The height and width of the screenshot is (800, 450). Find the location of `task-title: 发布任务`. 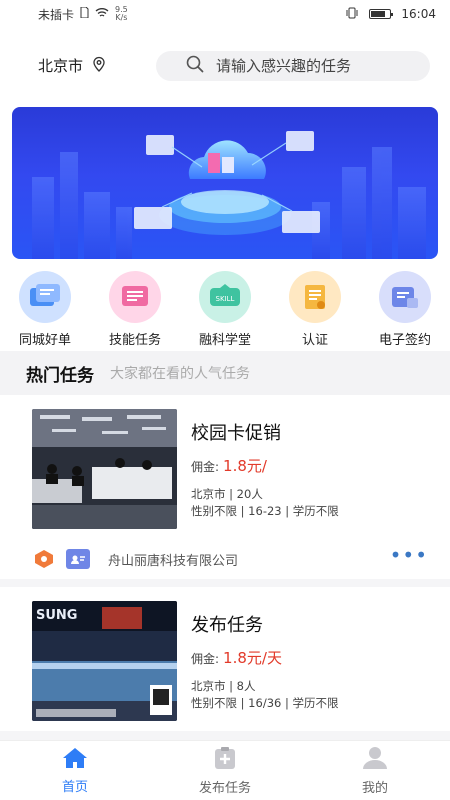

task-title: 发布任务 is located at coordinates (227, 625).